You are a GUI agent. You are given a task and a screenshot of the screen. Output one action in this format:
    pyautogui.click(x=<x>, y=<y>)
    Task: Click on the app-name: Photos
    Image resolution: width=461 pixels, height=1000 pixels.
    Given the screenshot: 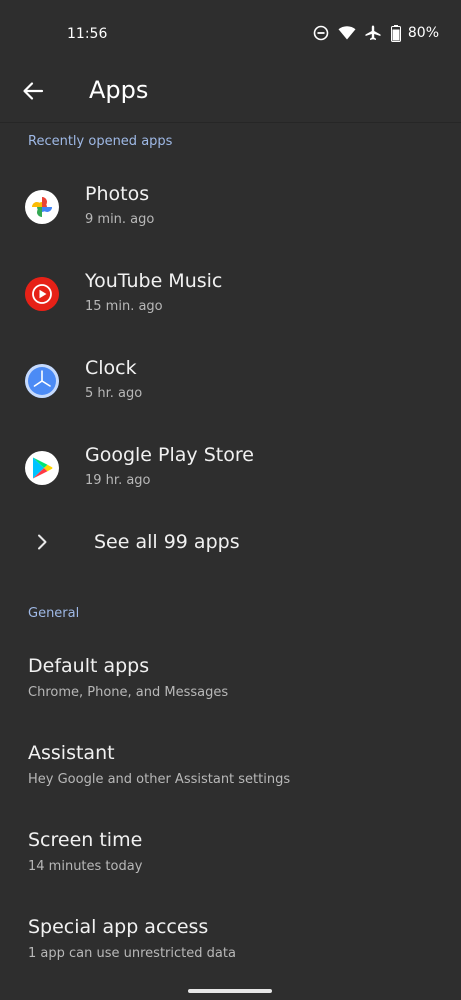 What is the action you would take?
    pyautogui.click(x=117, y=194)
    